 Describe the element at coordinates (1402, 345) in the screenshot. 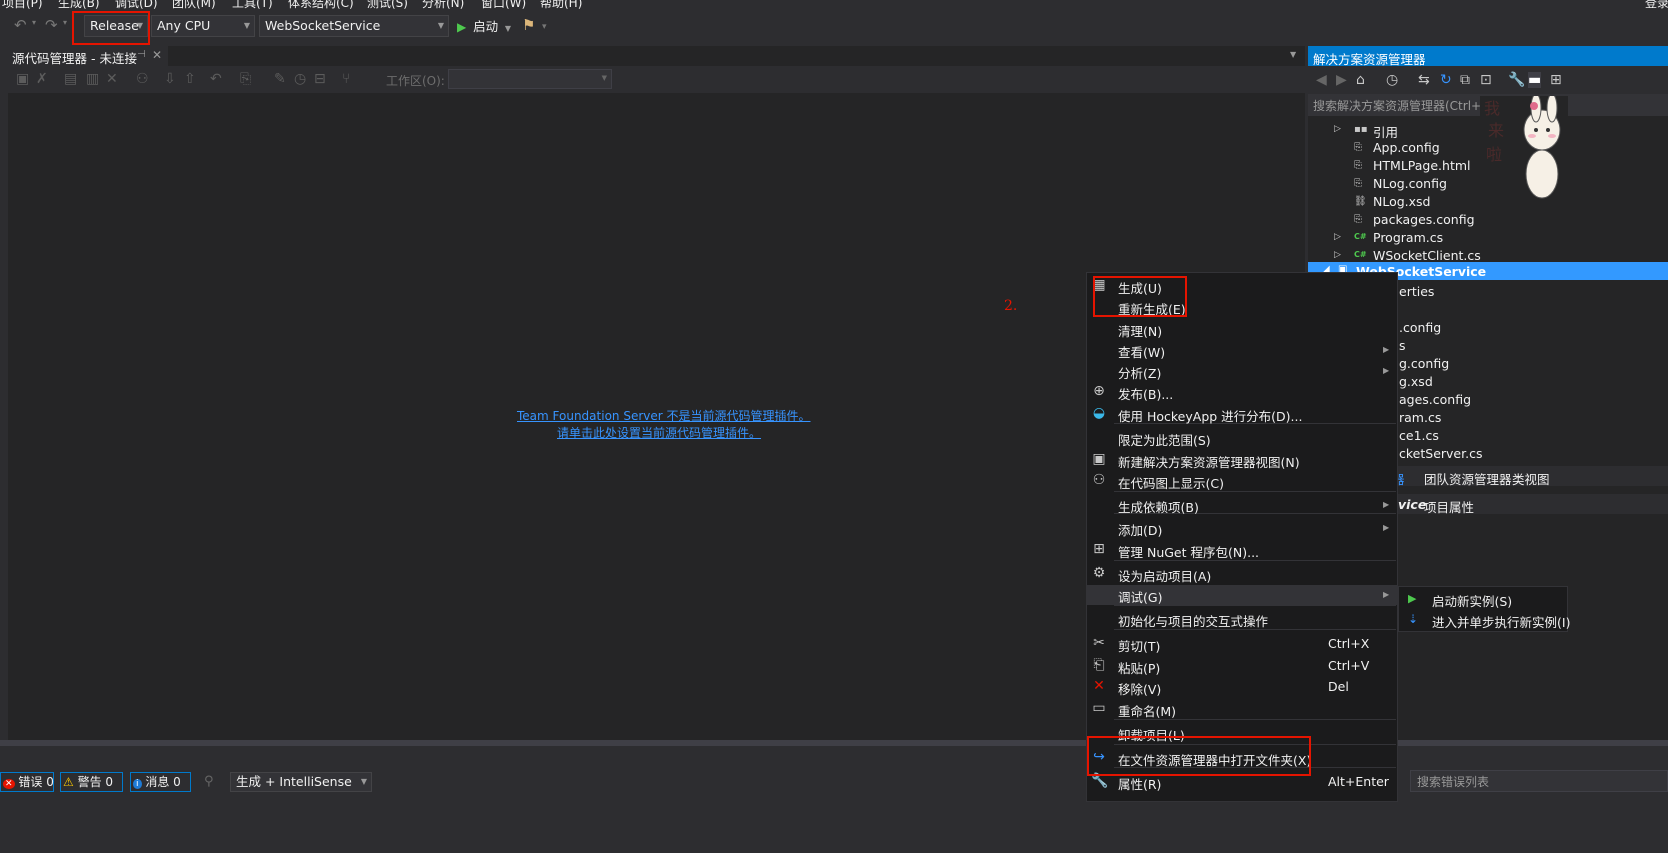

I see `tree-item: s` at that location.